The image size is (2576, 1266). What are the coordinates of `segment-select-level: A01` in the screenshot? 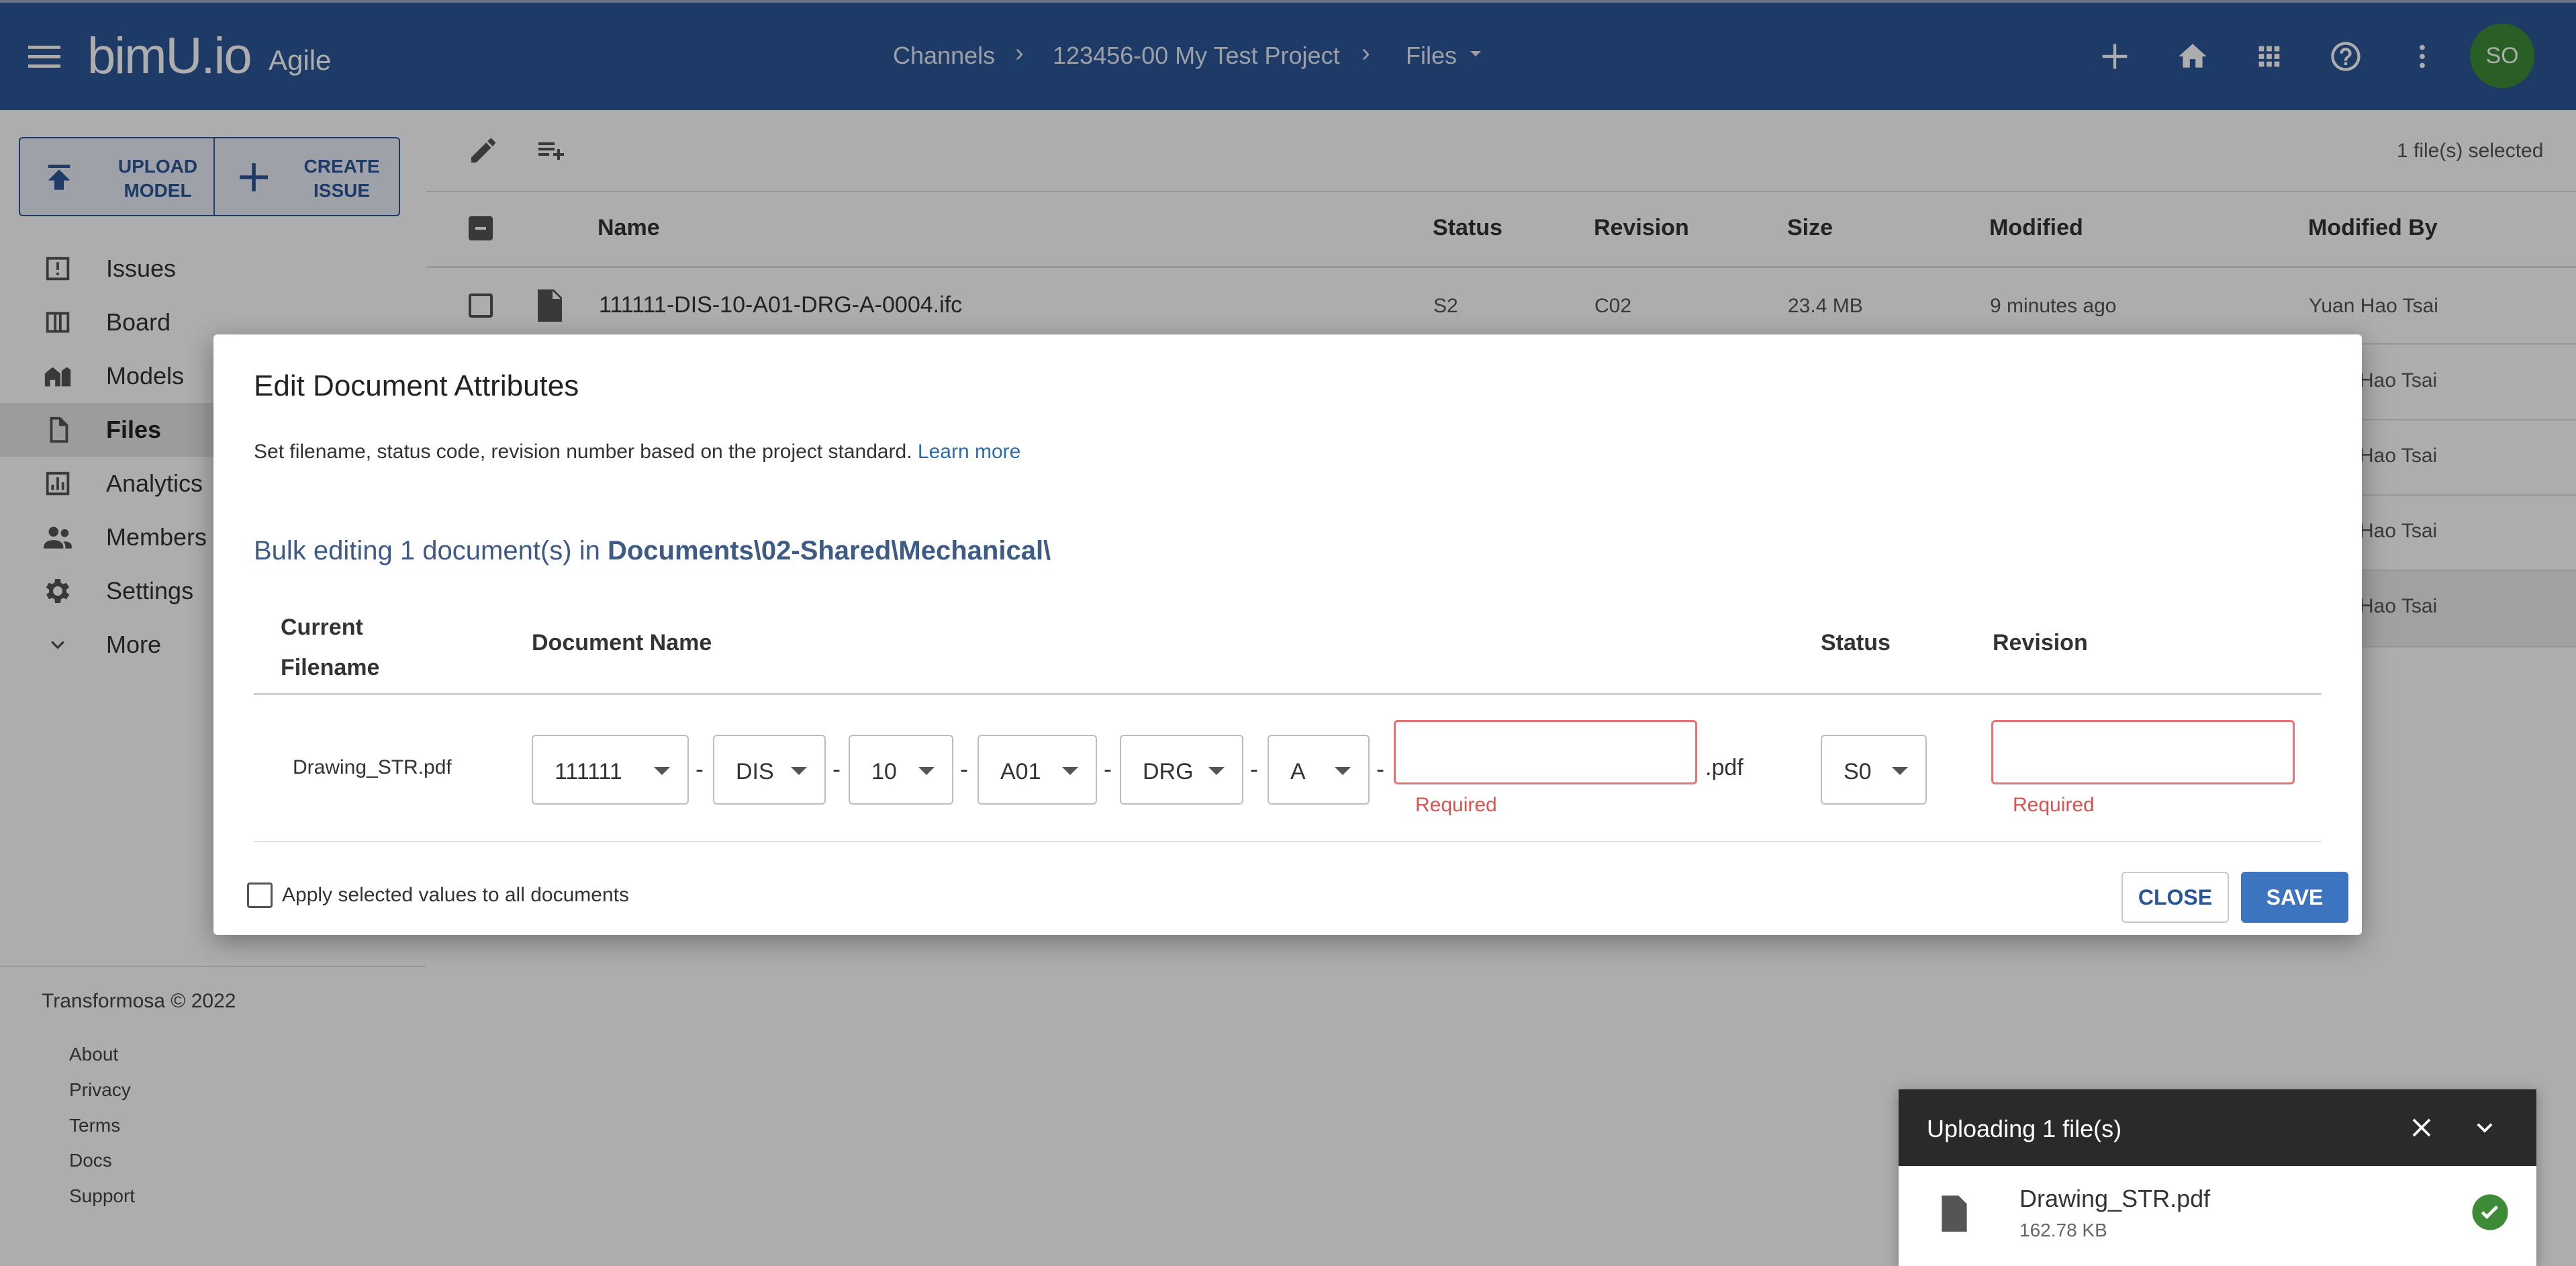 It's located at (1037, 770).